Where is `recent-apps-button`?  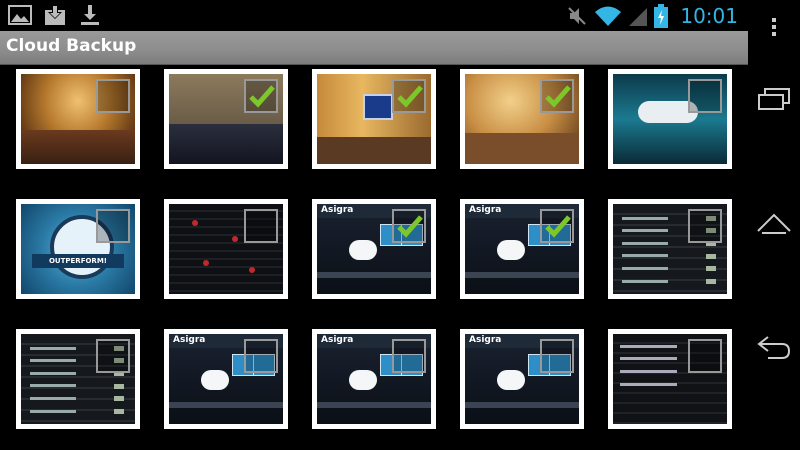
recent-apps-button is located at coordinates (774, 99).